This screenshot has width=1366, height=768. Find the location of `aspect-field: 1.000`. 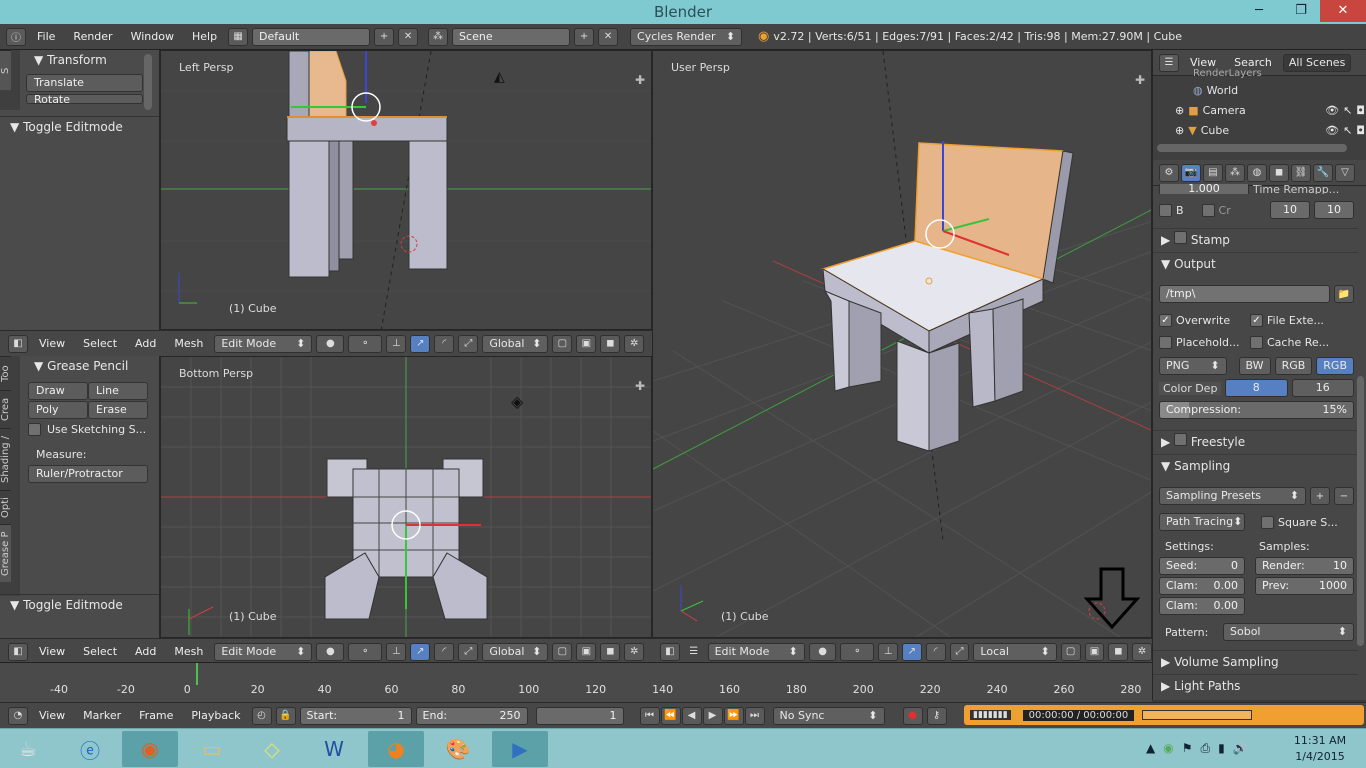

aspect-field: 1.000 is located at coordinates (1204, 189).